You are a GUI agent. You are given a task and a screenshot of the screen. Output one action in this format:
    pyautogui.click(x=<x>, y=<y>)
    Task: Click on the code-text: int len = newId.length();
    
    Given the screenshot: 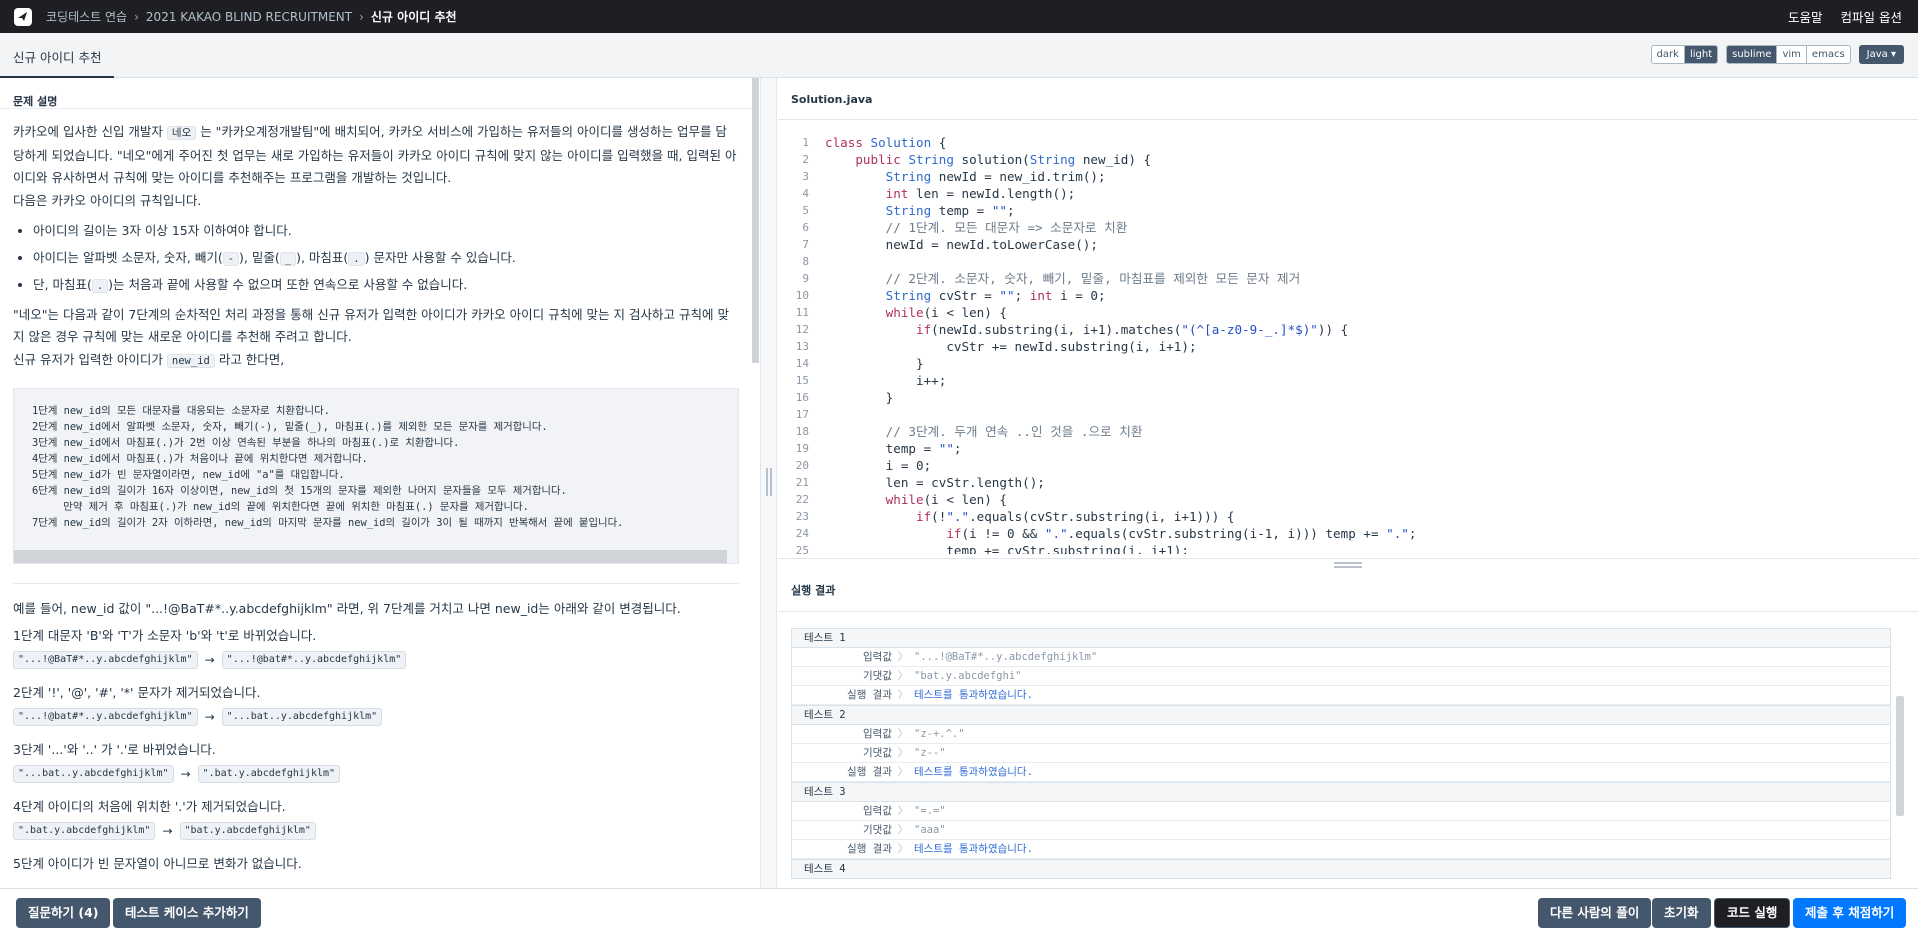 What is the action you would take?
    pyautogui.click(x=980, y=193)
    